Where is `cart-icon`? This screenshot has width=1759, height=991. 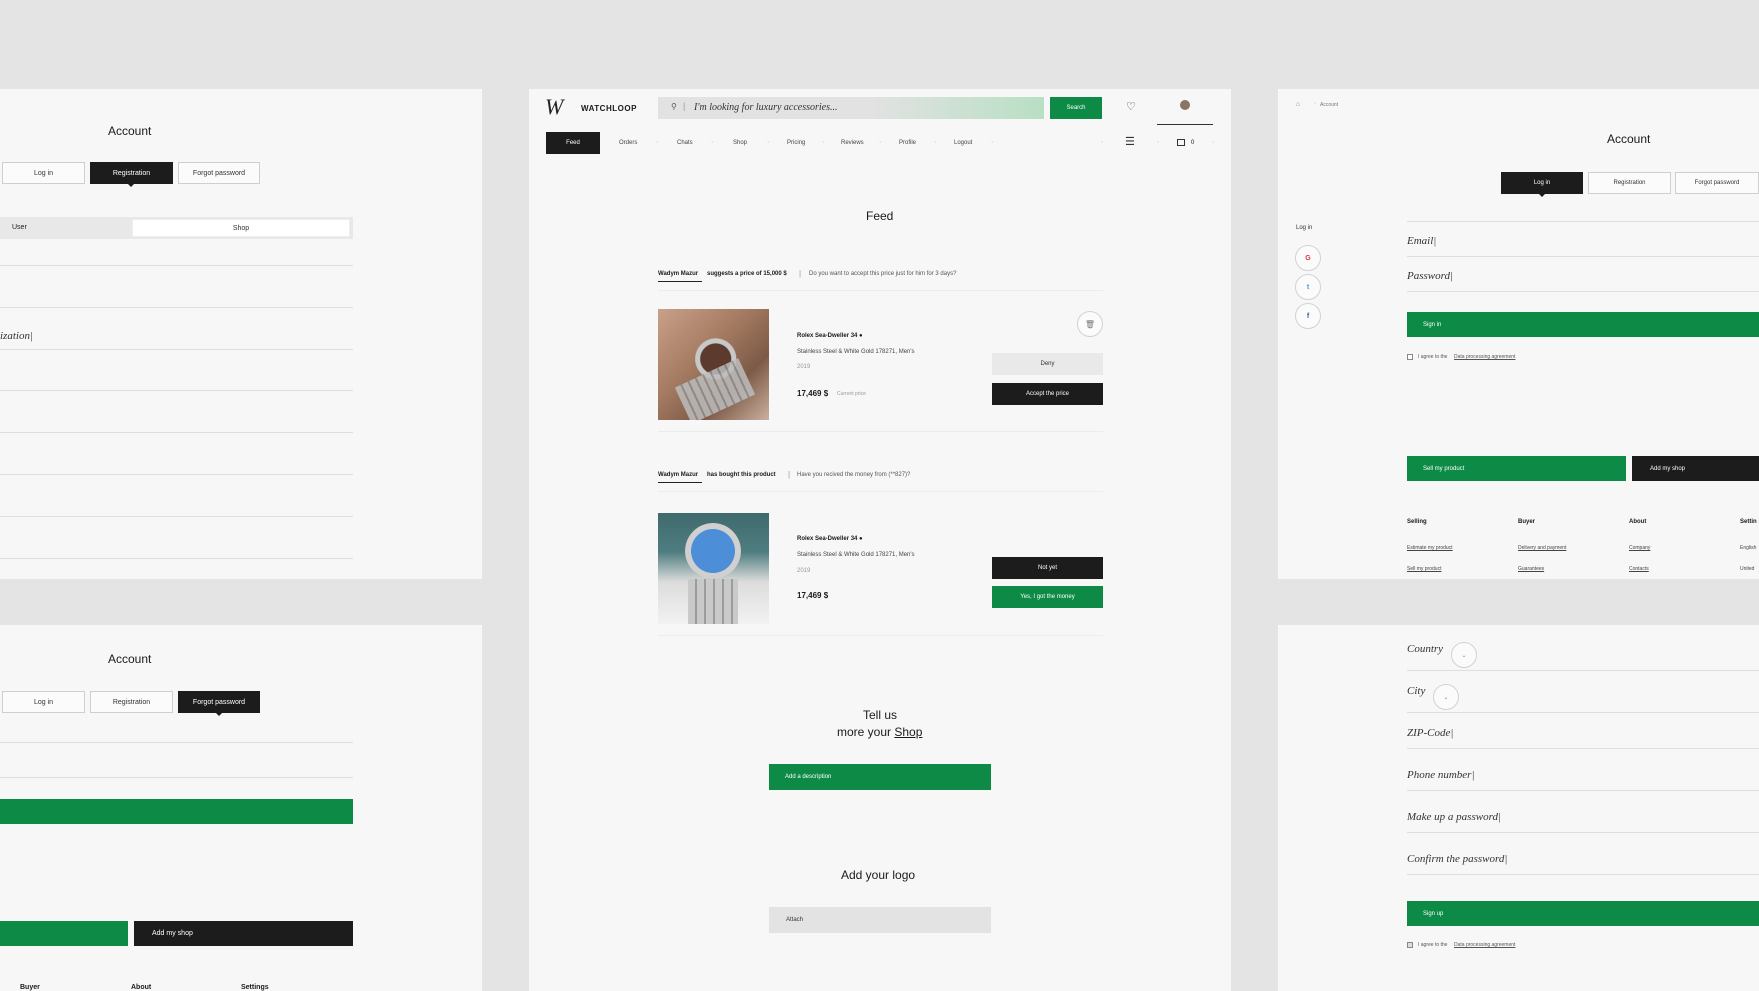 cart-icon is located at coordinates (1181, 142).